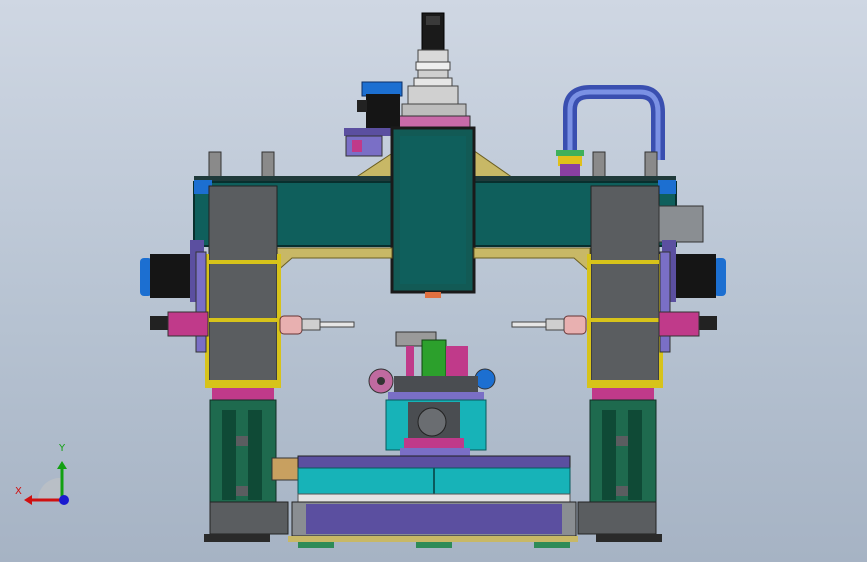  Describe the element at coordinates (424, 501) in the screenshot. I see `work-table` at that location.